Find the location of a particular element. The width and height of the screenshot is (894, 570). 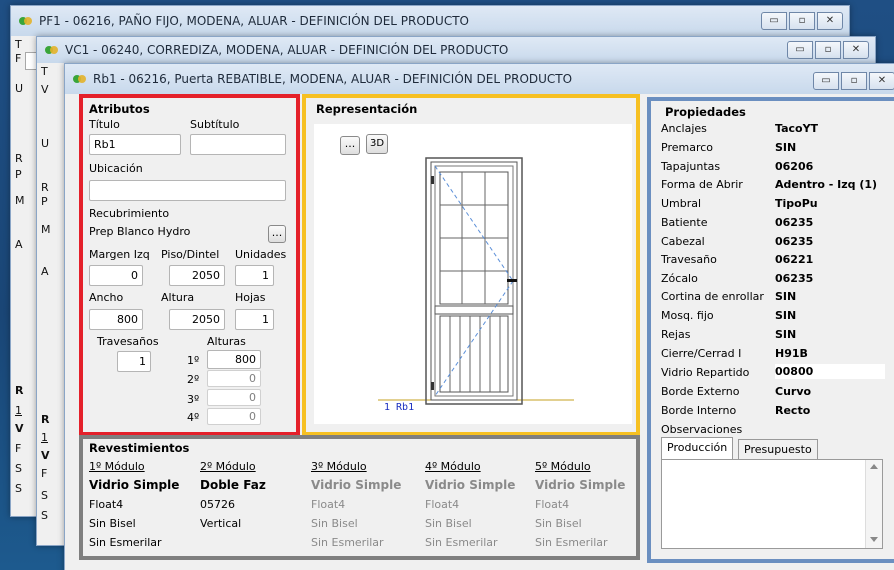

vc1-fragment-label: 1 is located at coordinates (44, 437).